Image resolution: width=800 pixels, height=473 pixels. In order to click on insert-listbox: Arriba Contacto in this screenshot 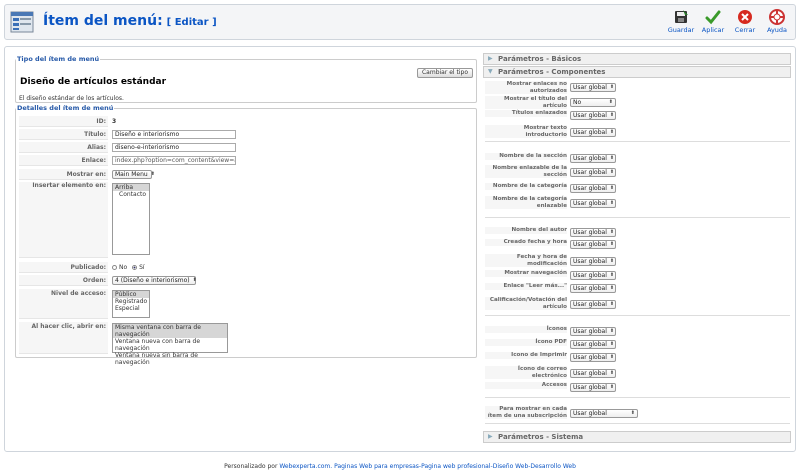, I will do `click(131, 219)`.